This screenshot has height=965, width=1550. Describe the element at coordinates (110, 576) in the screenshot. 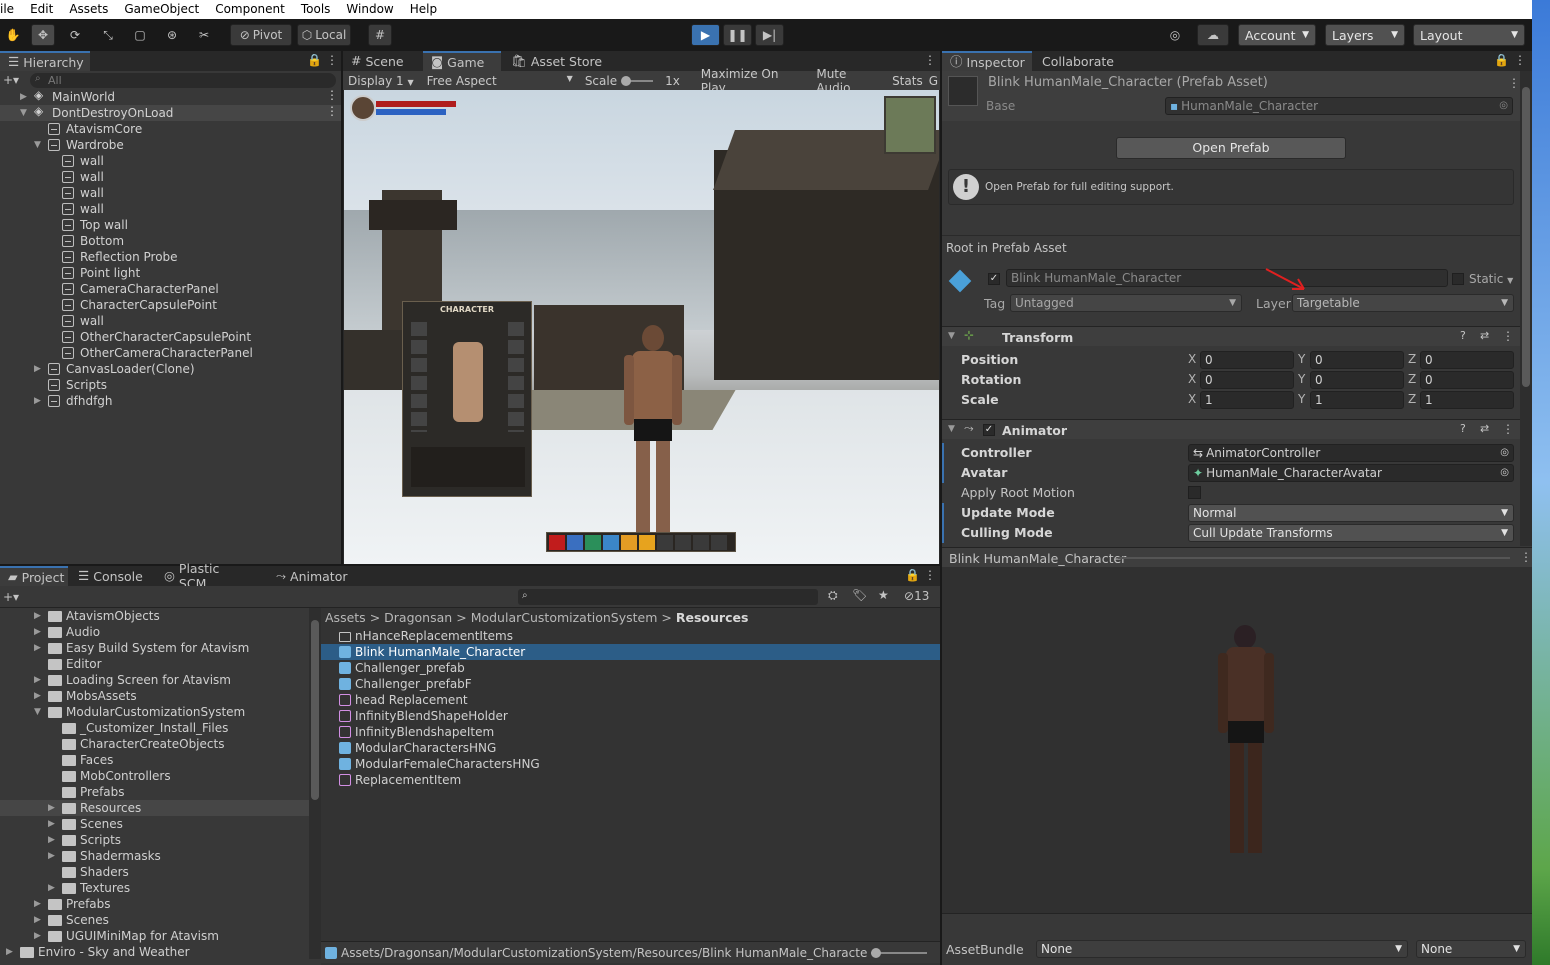

I see `tab-console: ☰ Console` at that location.